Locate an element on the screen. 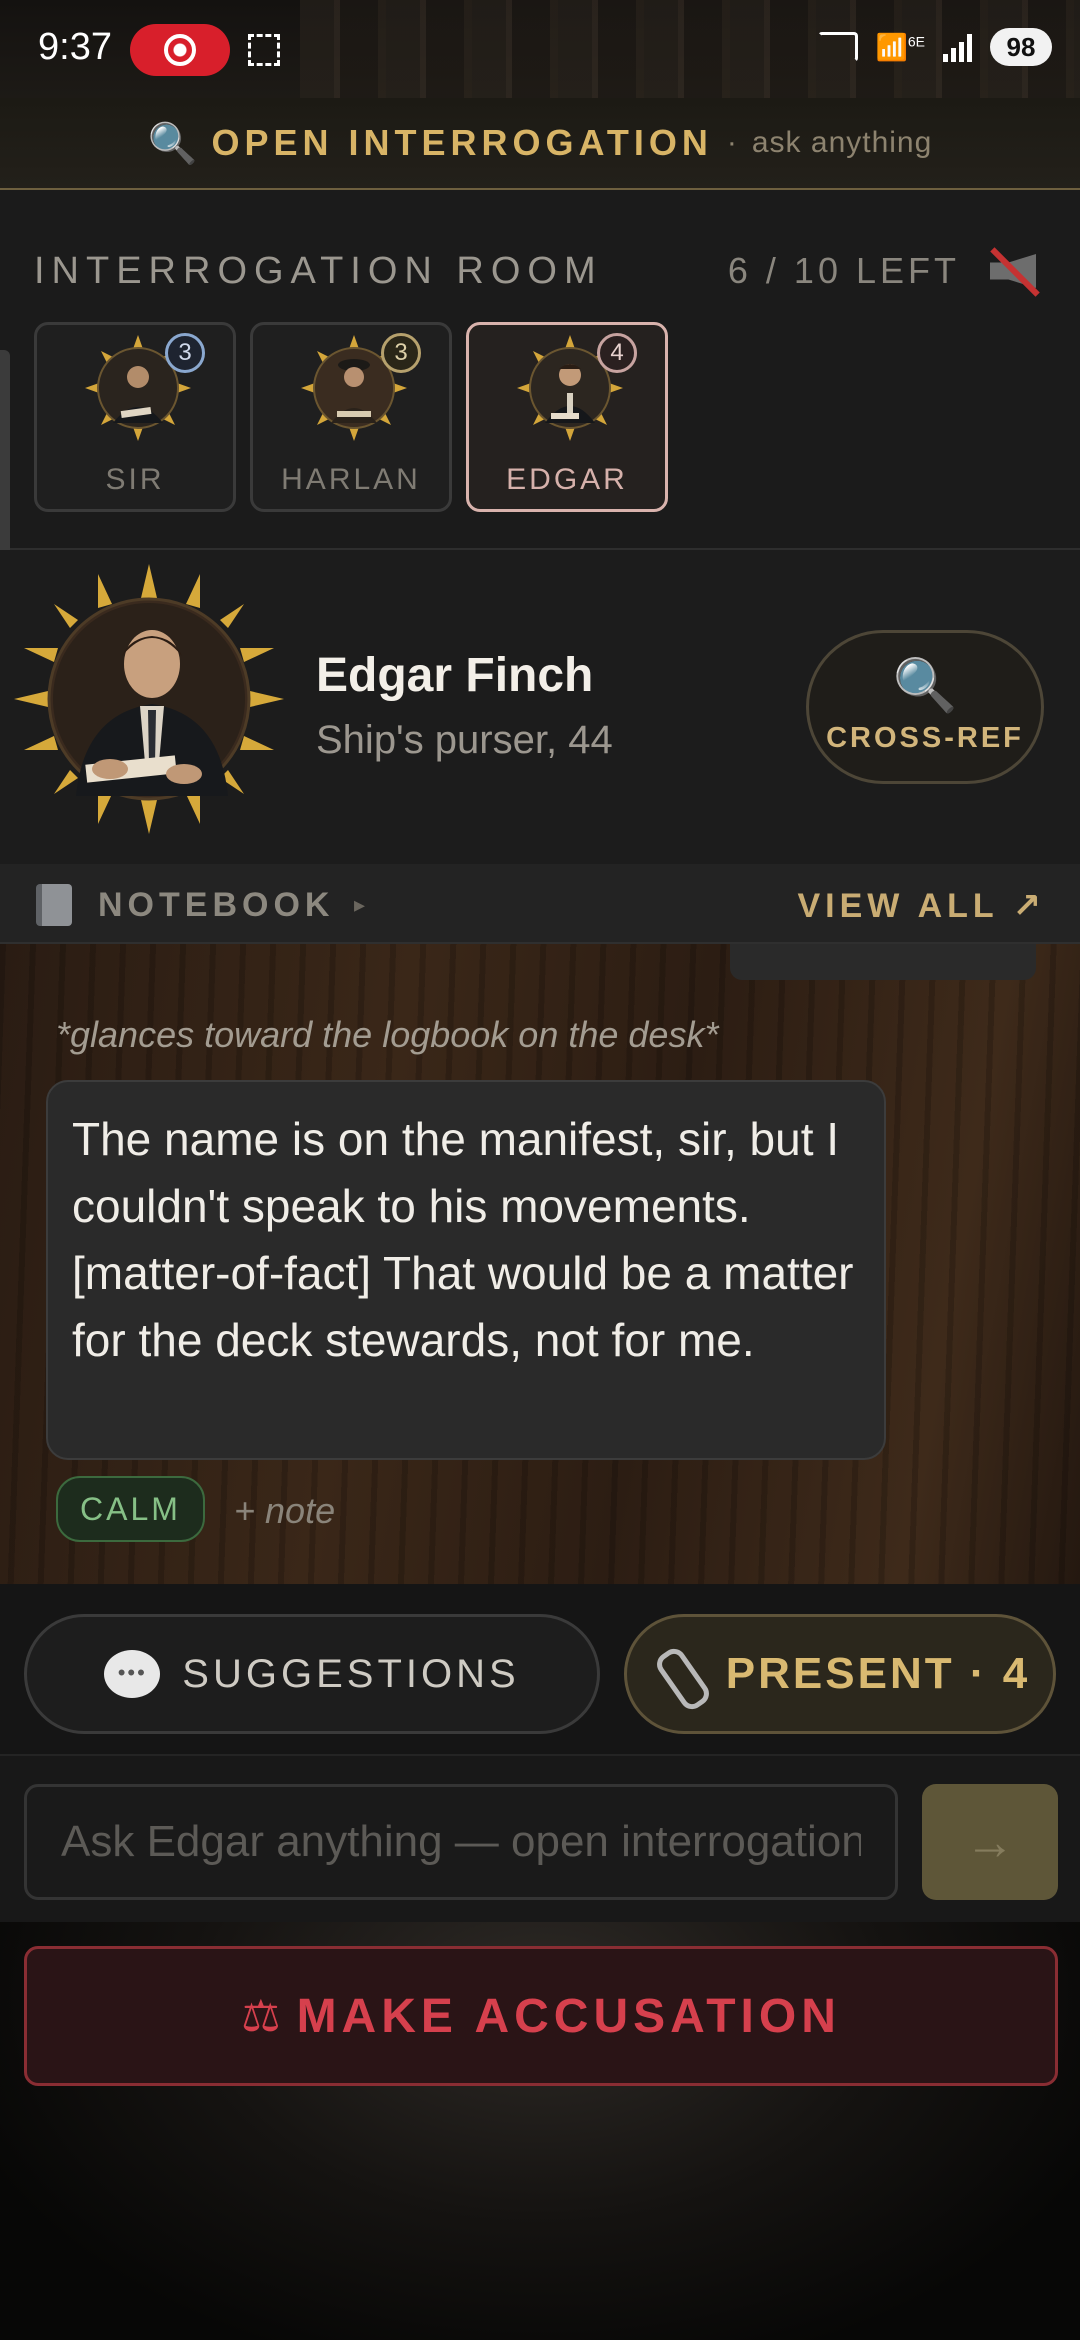 This screenshot has height=2340, width=1080. suggestions-button: SUGGESTIONS is located at coordinates (312, 1674).